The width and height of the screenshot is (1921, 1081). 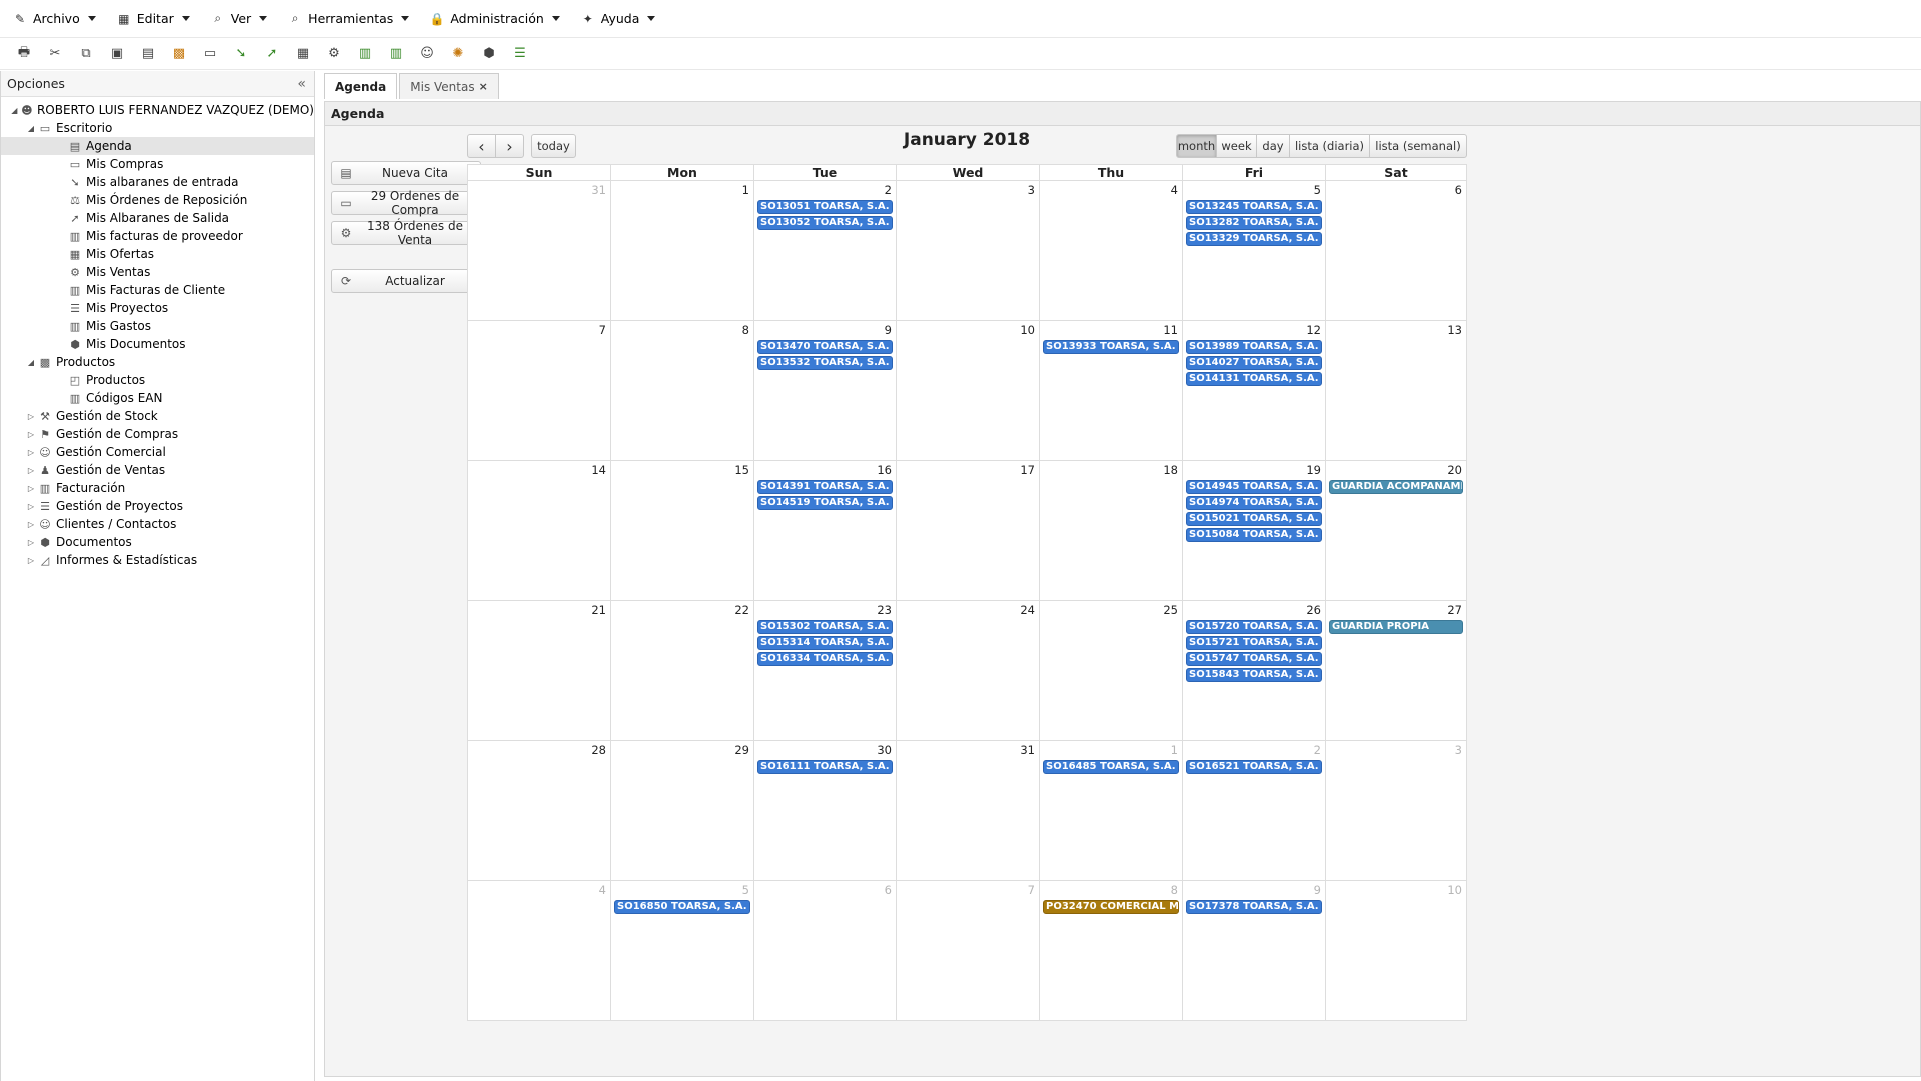 What do you see at coordinates (509, 146) in the screenshot?
I see `next-month-button: ›` at bounding box center [509, 146].